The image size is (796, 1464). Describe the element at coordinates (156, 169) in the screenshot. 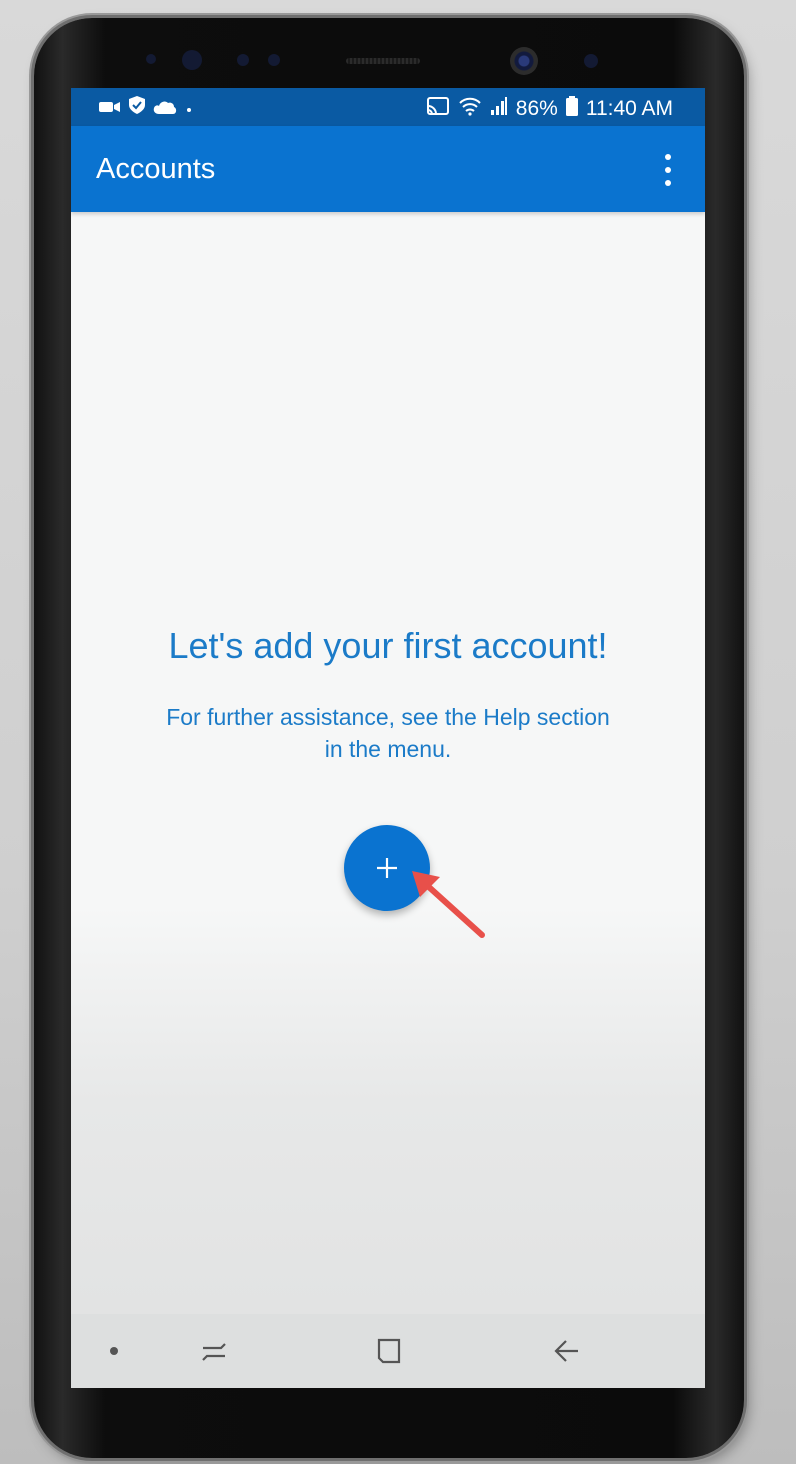

I see `page-title: Accounts` at that location.